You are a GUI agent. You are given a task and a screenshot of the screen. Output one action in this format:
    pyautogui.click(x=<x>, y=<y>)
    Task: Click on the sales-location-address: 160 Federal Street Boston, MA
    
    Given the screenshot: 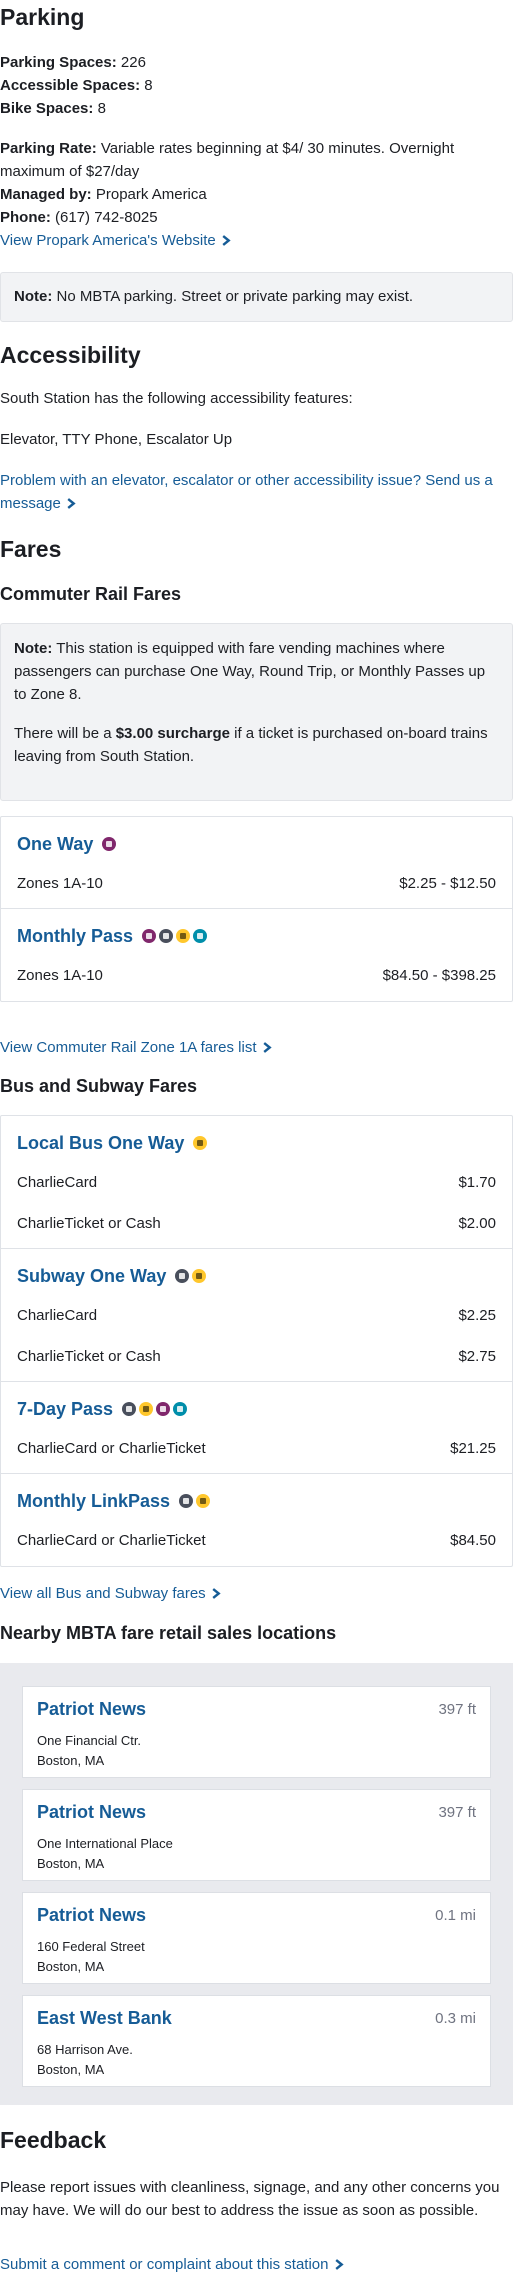 What is the action you would take?
    pyautogui.click(x=256, y=1957)
    